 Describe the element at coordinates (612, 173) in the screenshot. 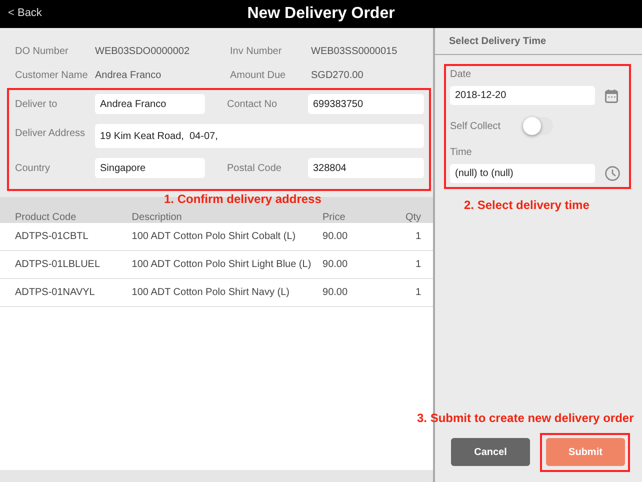

I see `clock-icon` at that location.